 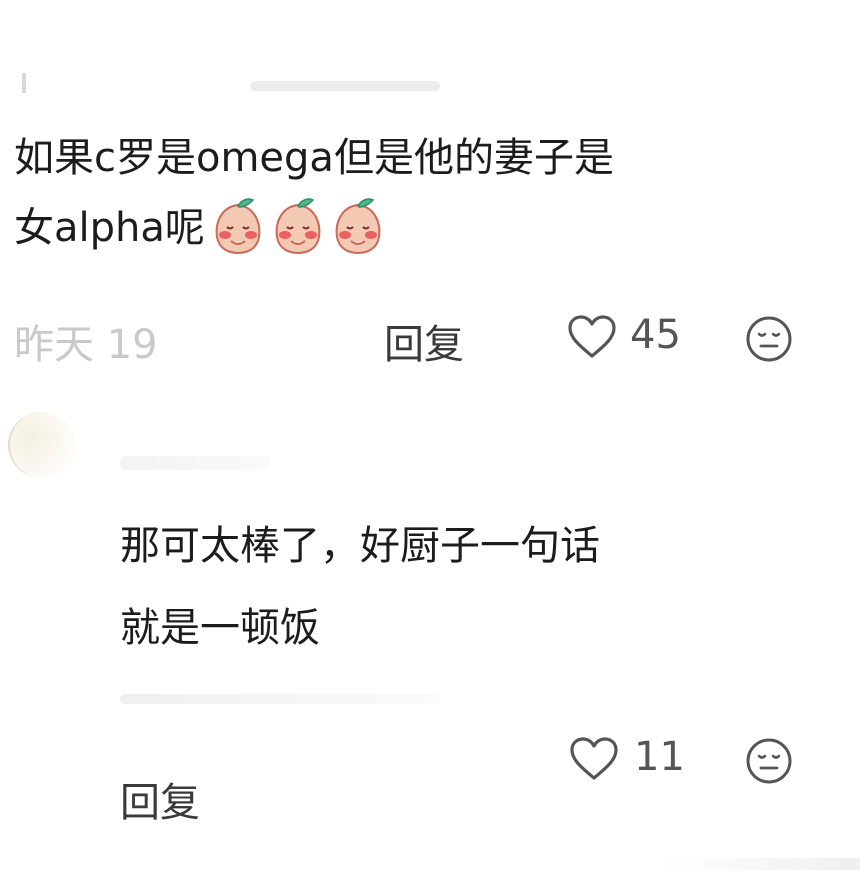 What do you see at coordinates (655, 335) in the screenshot?
I see `comment-1-like-count: 45` at bounding box center [655, 335].